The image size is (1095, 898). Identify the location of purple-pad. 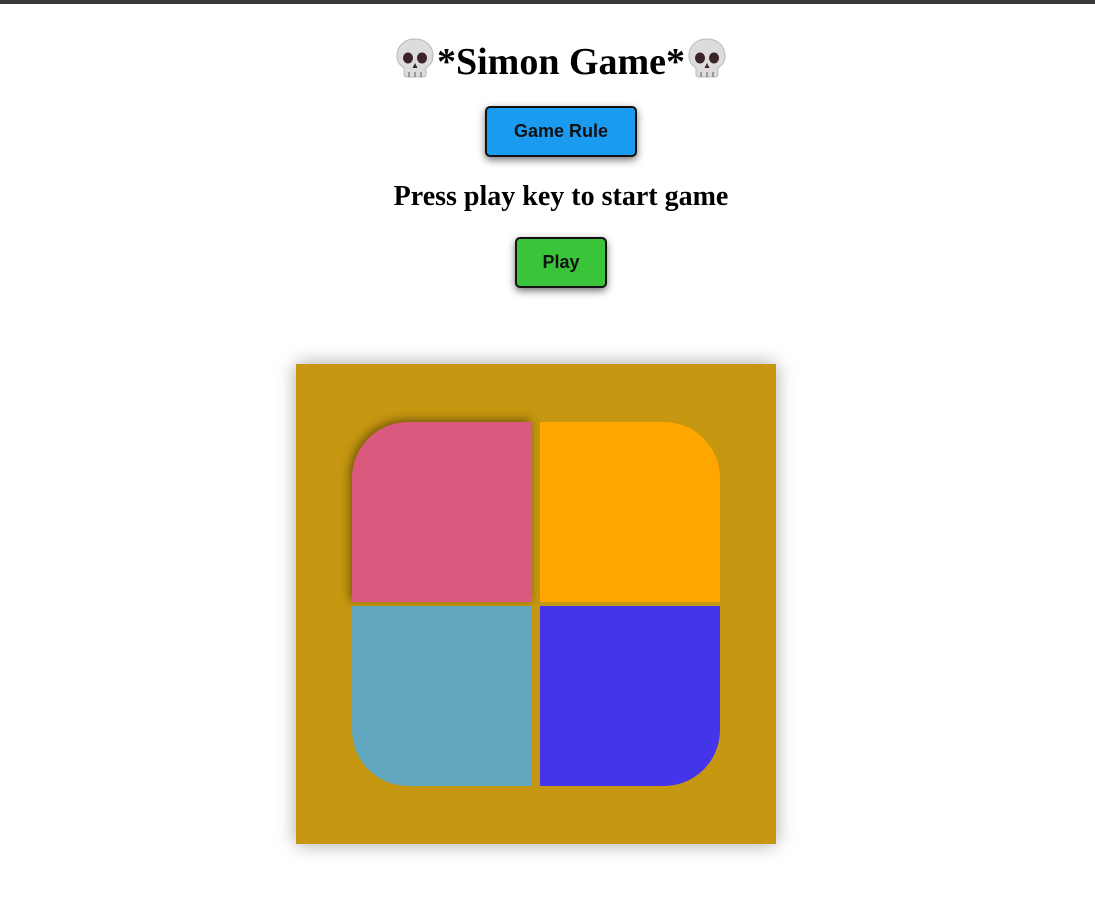
(630, 696).